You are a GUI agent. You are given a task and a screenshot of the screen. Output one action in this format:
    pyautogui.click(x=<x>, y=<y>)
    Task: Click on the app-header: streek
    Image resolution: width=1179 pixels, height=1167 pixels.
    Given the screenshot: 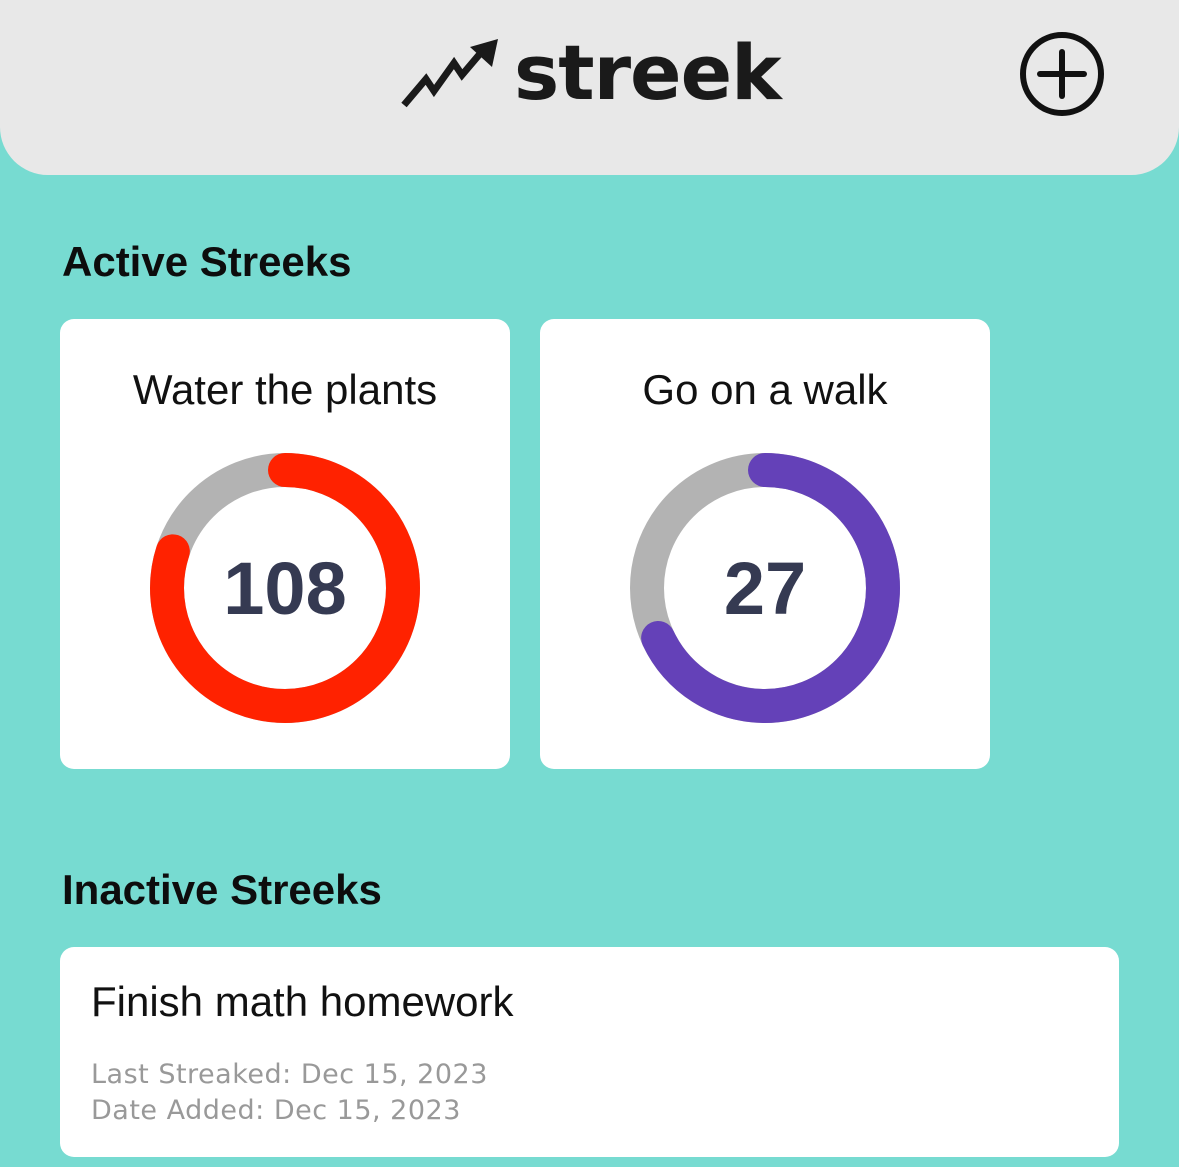 What is the action you would take?
    pyautogui.click(x=589, y=87)
    